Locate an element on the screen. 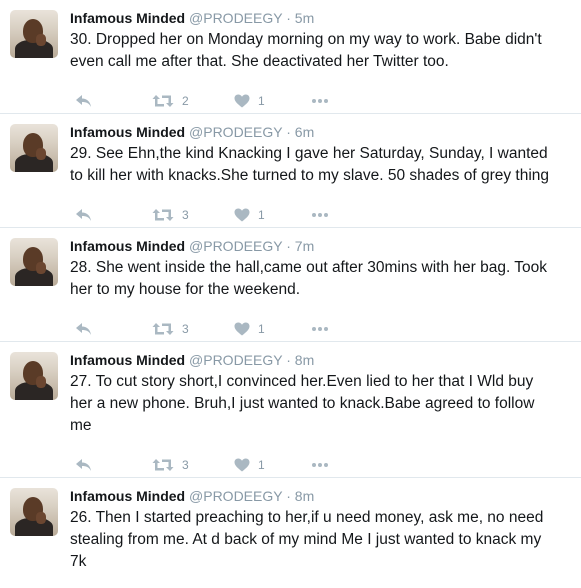  tweet-timestamp: 6m is located at coordinates (304, 132).